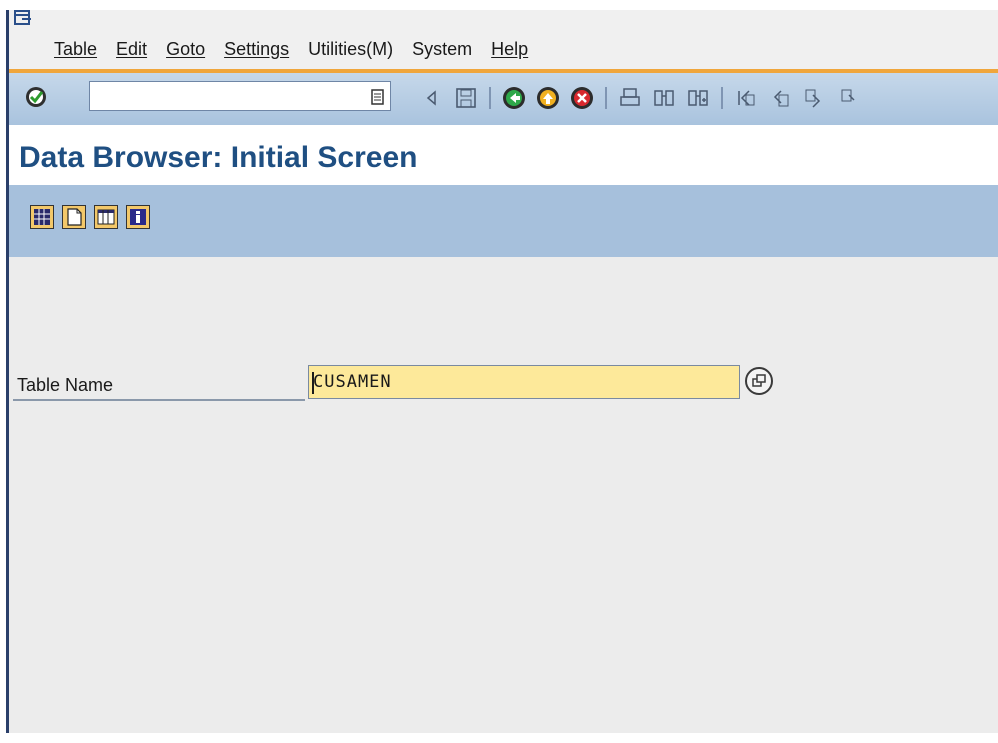 This screenshot has height=743, width=998. What do you see at coordinates (848, 98) in the screenshot?
I see `last-page-icon` at bounding box center [848, 98].